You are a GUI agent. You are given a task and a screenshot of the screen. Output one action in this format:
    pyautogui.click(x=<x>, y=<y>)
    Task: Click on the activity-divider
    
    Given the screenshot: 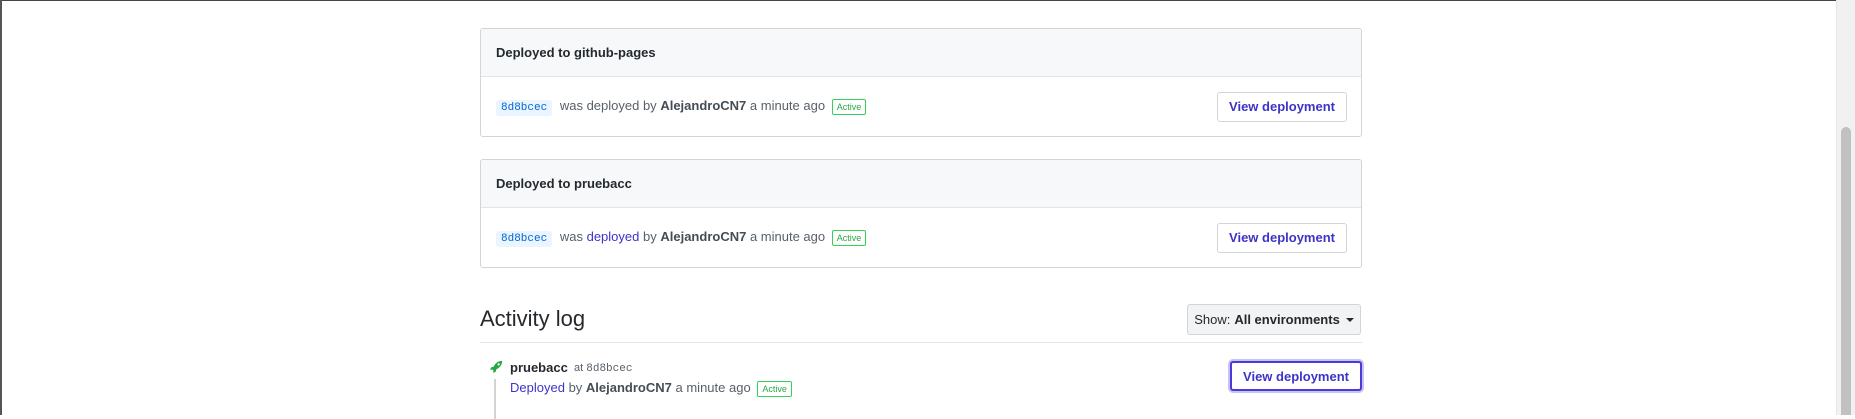 What is the action you would take?
    pyautogui.click(x=921, y=342)
    